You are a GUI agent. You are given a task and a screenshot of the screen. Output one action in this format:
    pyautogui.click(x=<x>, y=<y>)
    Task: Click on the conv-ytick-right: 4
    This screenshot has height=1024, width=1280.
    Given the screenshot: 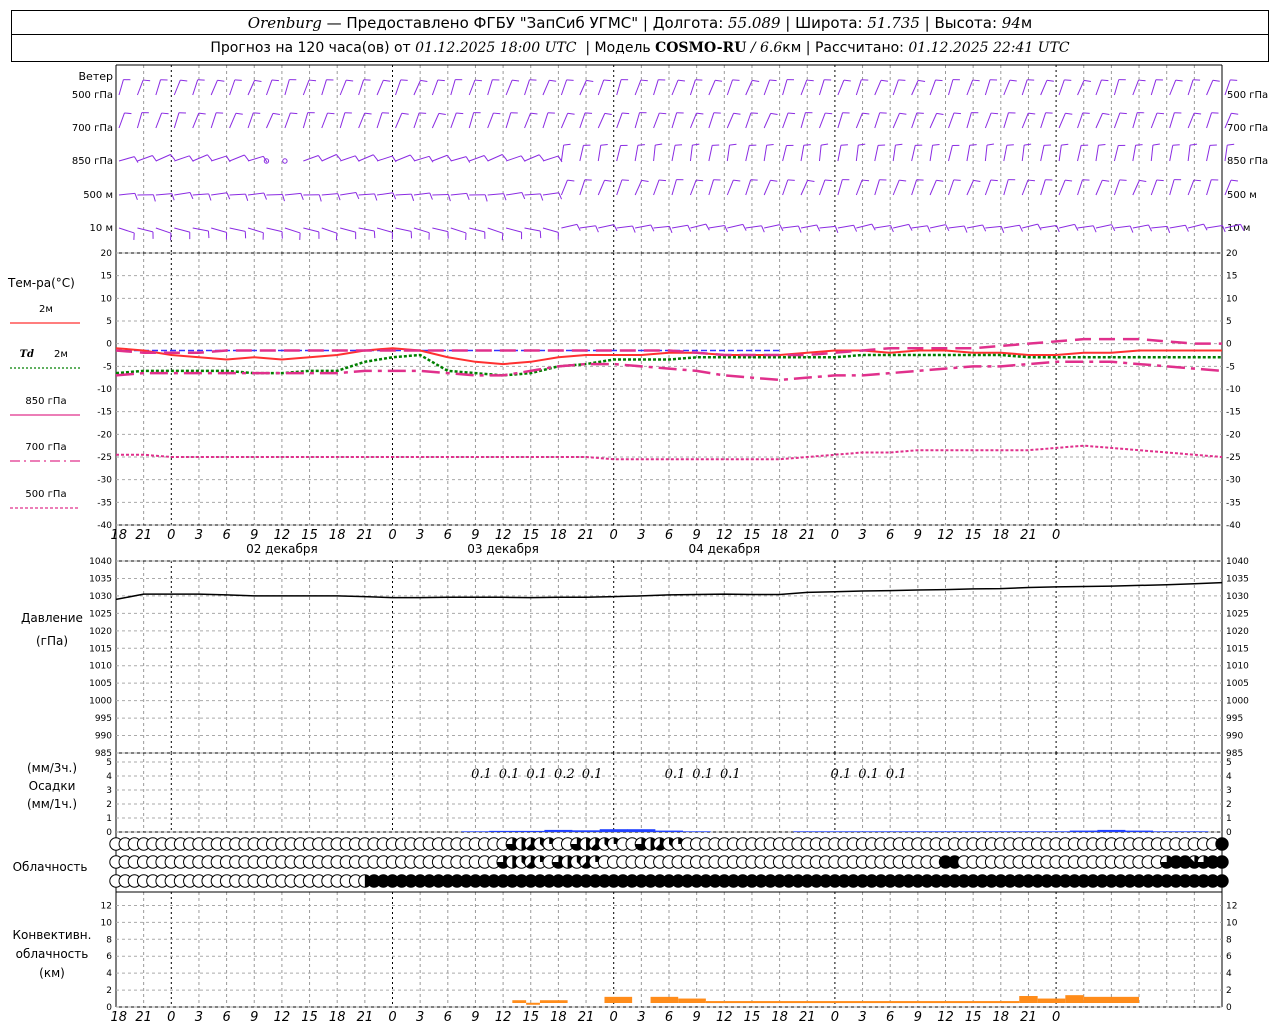 What is the action you would take?
    pyautogui.click(x=1229, y=974)
    